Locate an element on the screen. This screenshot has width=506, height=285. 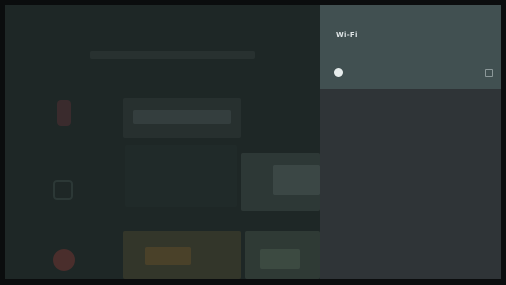
lock-icon is located at coordinates (489, 73).